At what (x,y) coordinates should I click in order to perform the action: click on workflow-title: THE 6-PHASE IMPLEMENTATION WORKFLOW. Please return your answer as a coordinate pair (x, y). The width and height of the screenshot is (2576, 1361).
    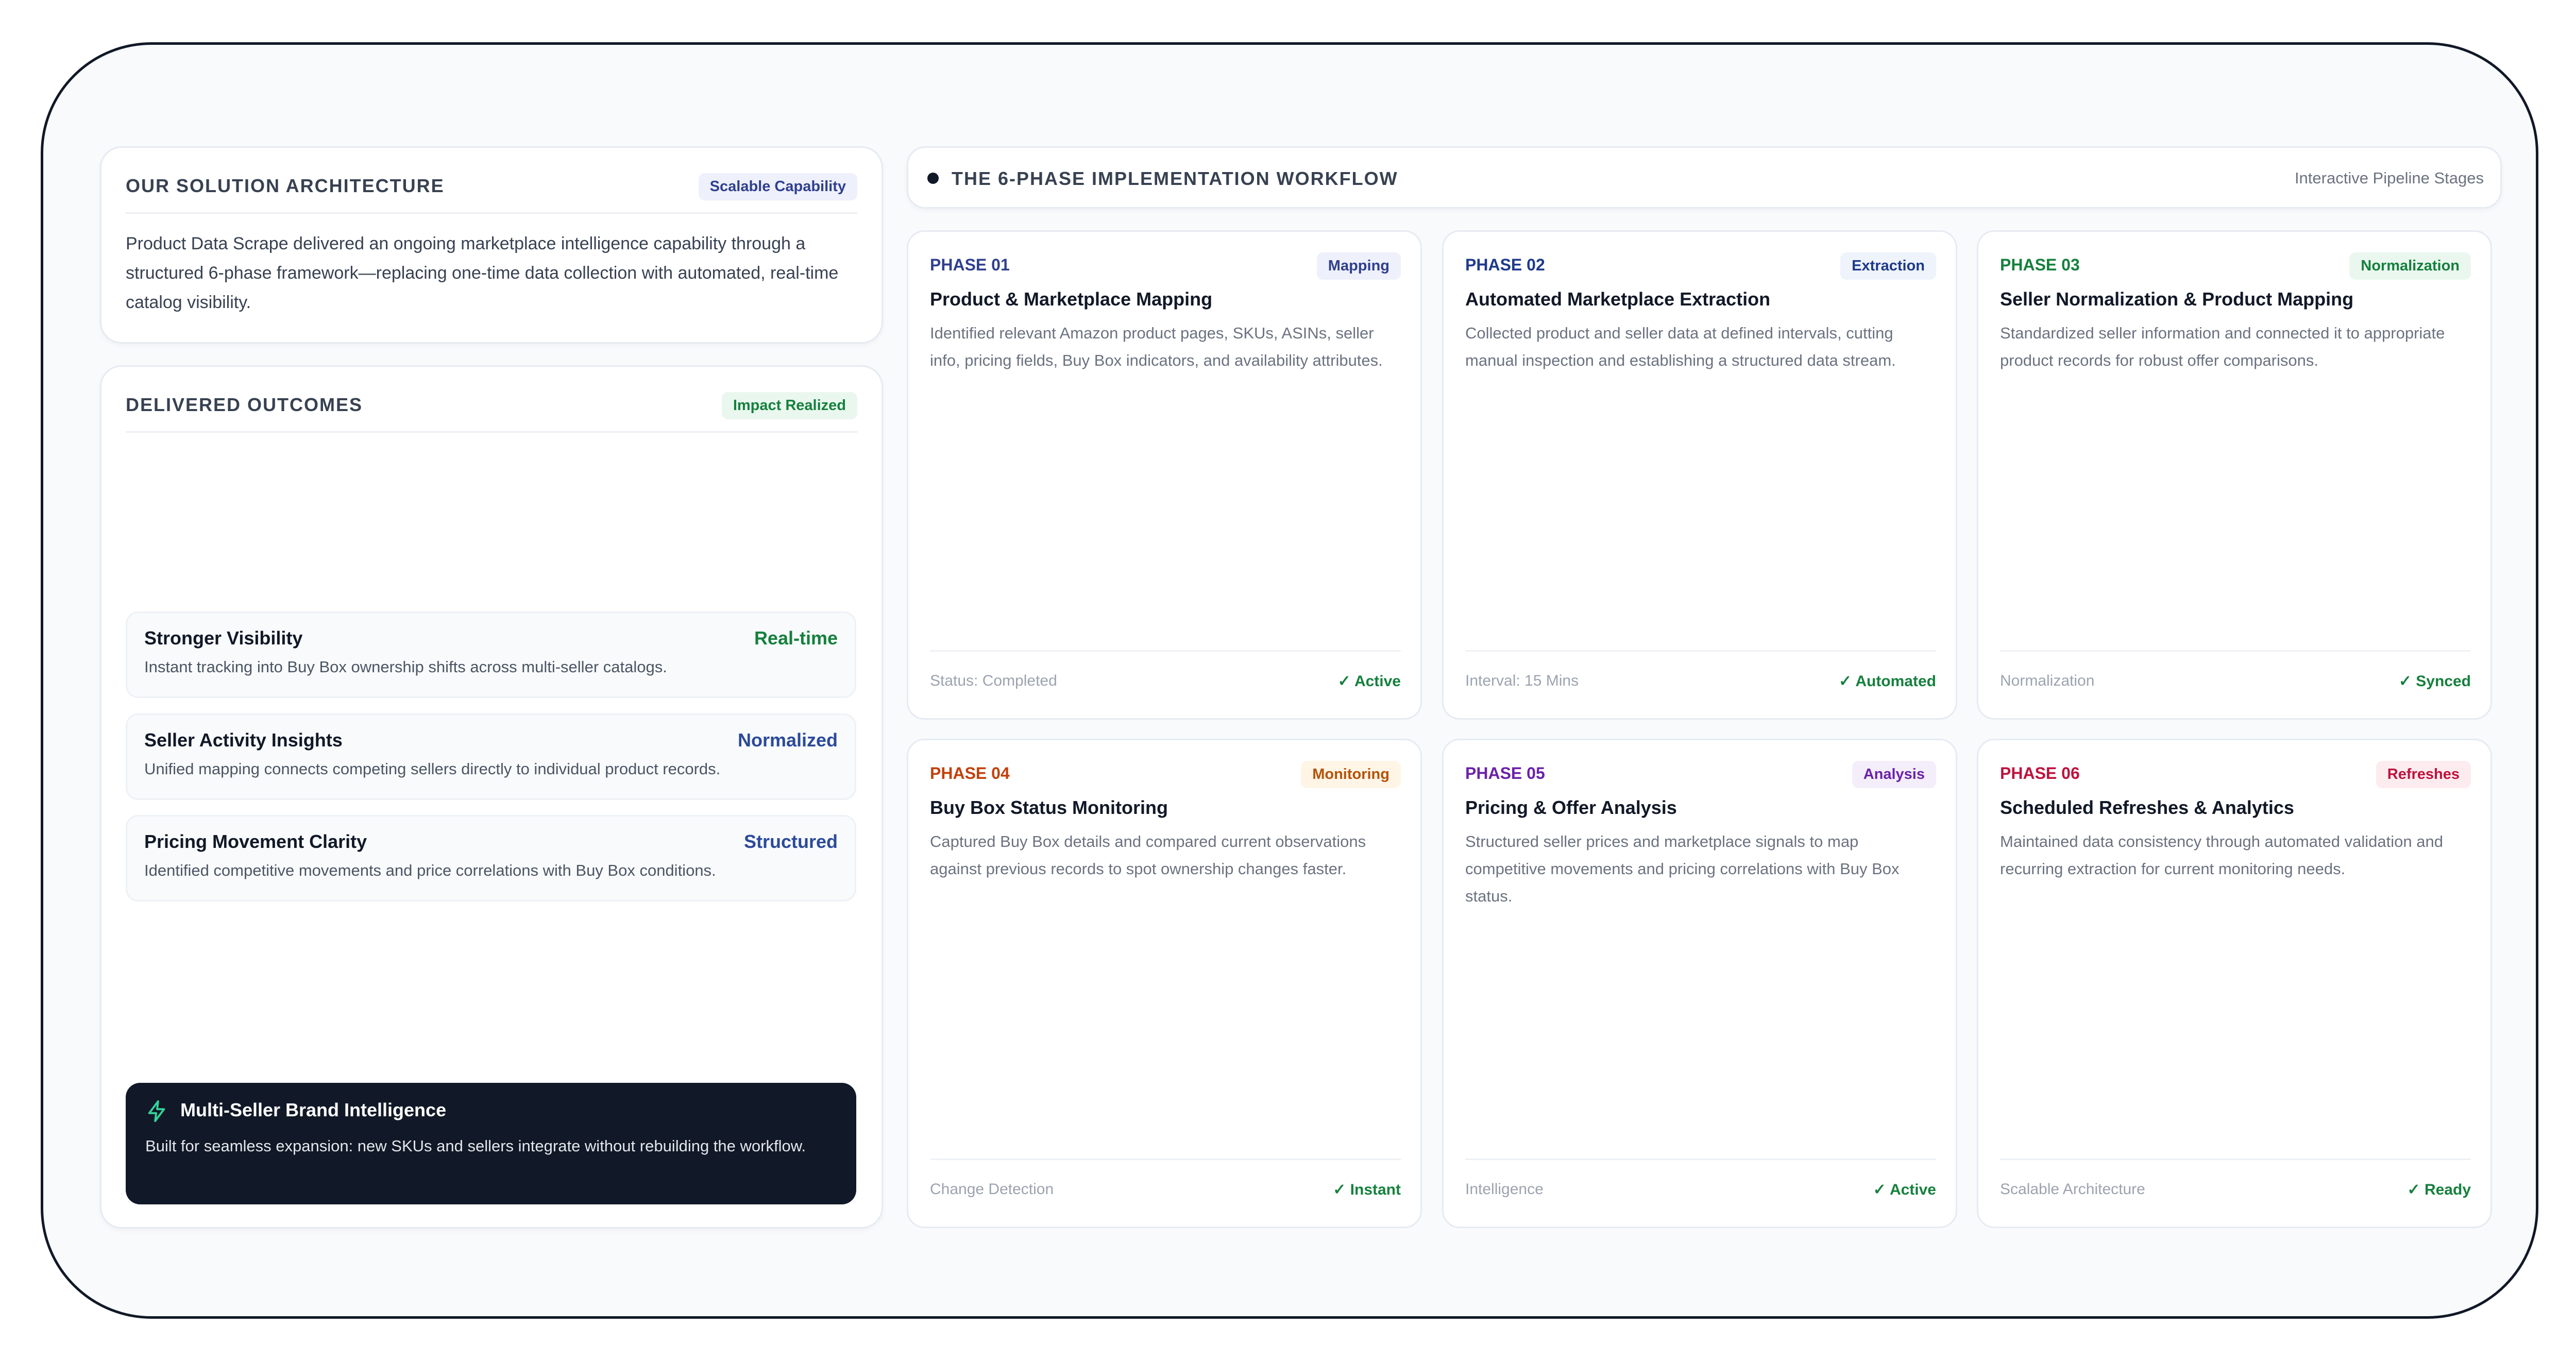
    Looking at the image, I should click on (1175, 178).